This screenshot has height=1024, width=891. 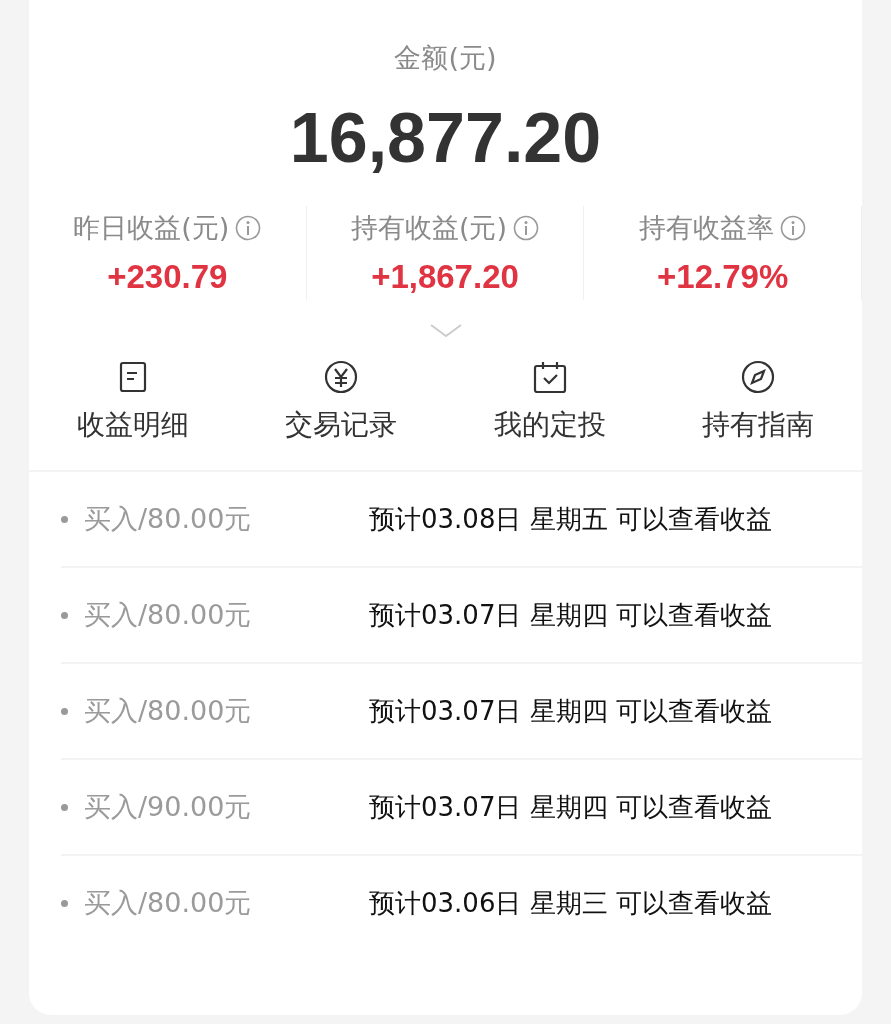 I want to click on record-note: 预计03.08日 星期五 可以查看收益, so click(x=570, y=519).